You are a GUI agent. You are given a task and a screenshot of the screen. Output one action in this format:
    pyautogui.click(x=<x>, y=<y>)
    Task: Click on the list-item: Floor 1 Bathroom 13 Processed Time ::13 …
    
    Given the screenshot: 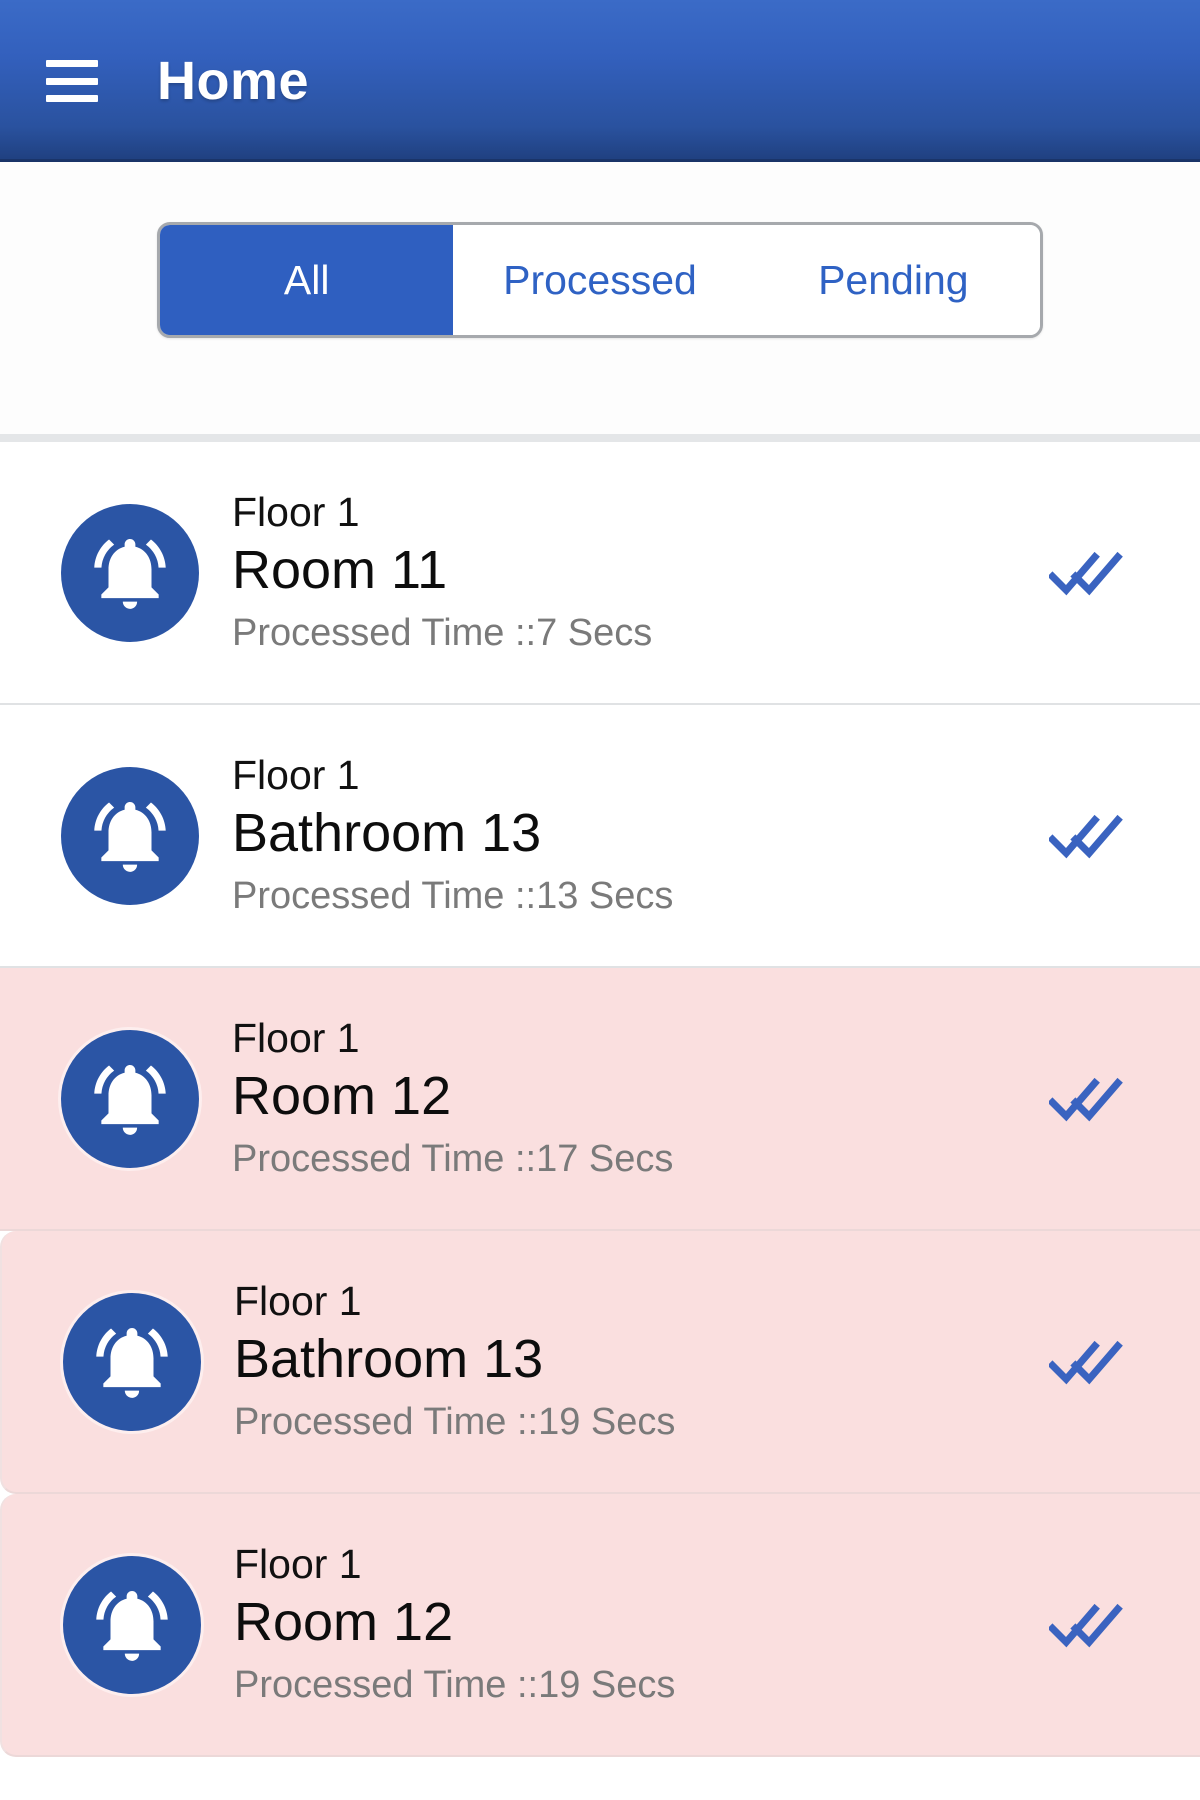 What is the action you would take?
    pyautogui.click(x=600, y=836)
    